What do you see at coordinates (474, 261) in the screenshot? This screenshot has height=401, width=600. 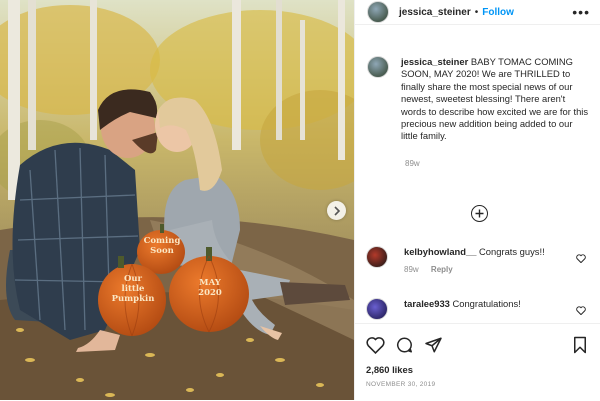 I see `comment-body: kelbyhowland__ Congrats guys!! 89w Reply` at bounding box center [474, 261].